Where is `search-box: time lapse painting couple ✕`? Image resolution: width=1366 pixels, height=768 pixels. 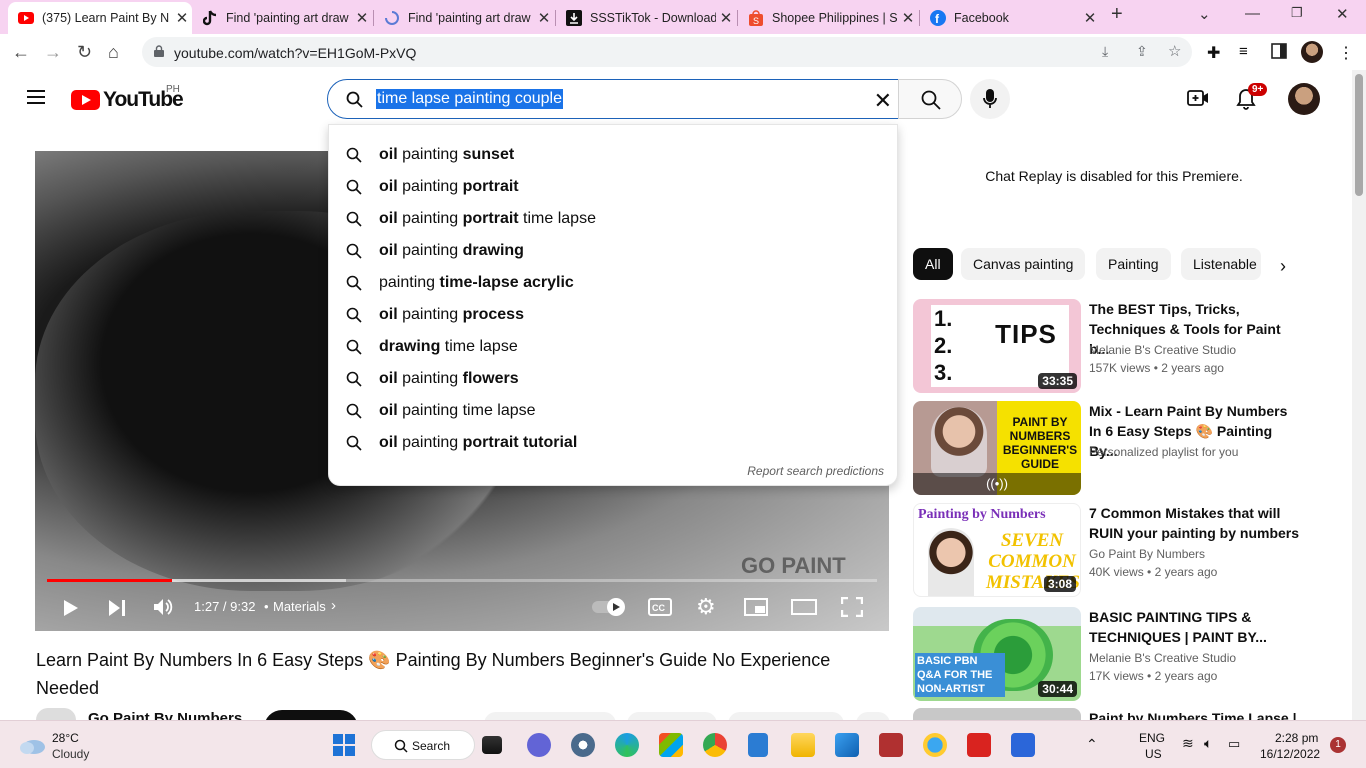 search-box: time lapse painting couple ✕ is located at coordinates (613, 99).